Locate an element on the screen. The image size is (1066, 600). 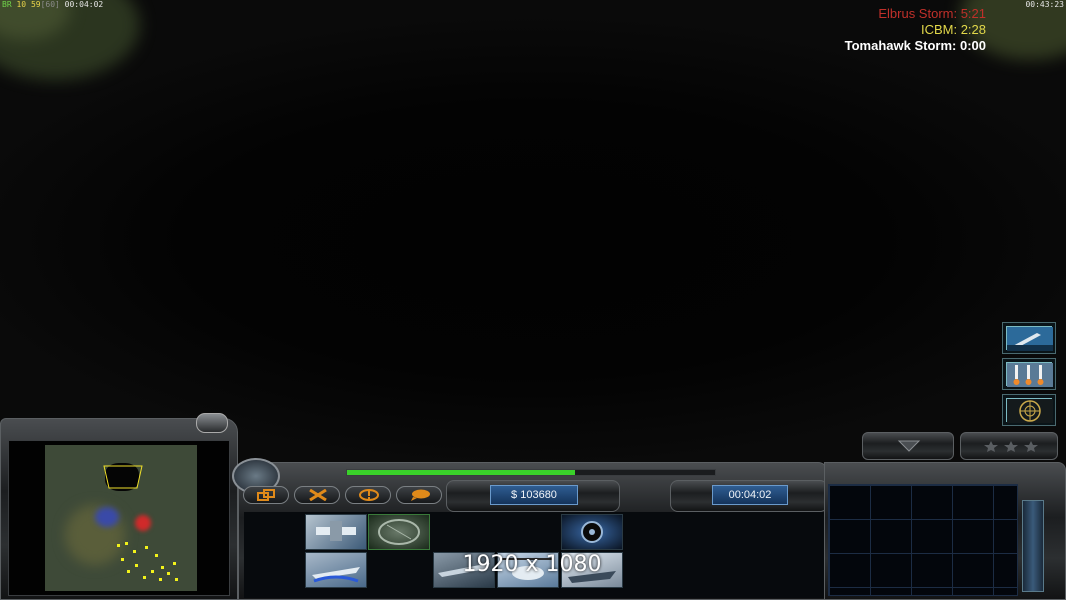
power-button-radar is located at coordinates (1029, 410).